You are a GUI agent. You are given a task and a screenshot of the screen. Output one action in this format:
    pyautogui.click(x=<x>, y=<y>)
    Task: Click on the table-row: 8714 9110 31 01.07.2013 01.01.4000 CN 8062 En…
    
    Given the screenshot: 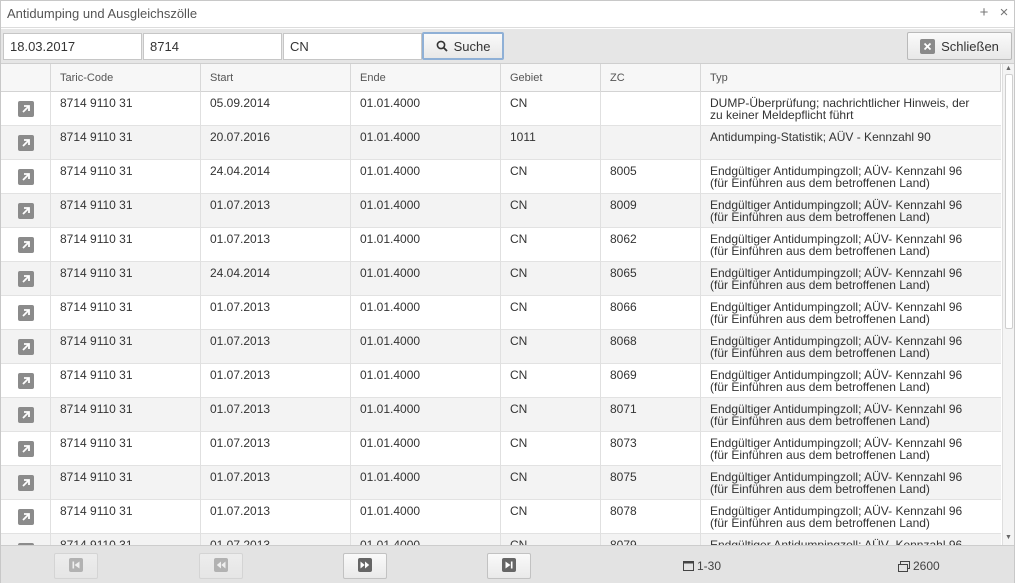 What is the action you would take?
    pyautogui.click(x=501, y=245)
    